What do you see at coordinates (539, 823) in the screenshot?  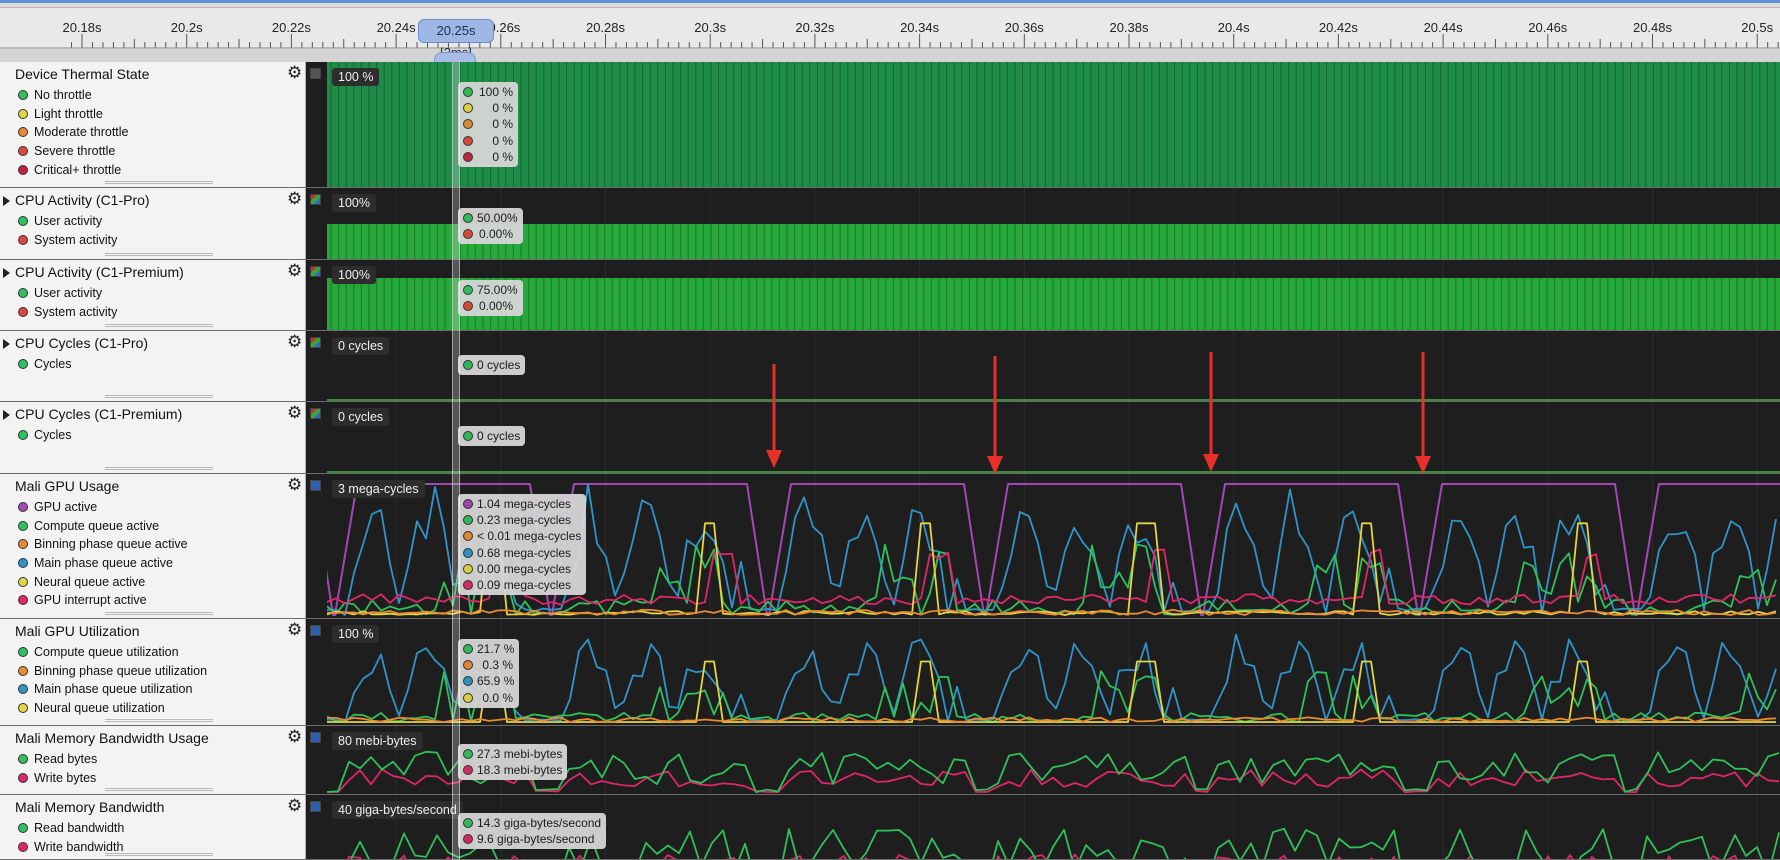 I see `tooltip-value: 14.3 giga-bytes/second` at bounding box center [539, 823].